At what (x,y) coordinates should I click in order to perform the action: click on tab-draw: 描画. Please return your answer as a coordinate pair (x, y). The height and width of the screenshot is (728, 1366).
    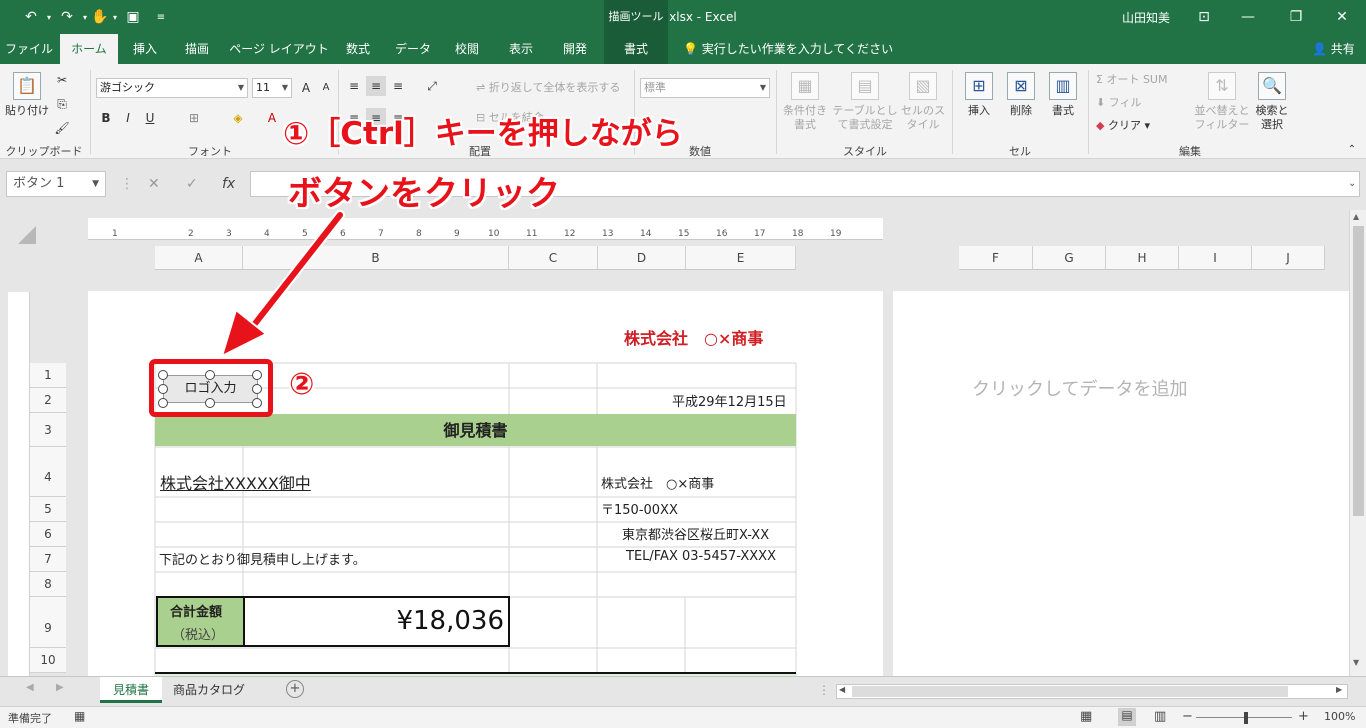
    Looking at the image, I should click on (197, 49).